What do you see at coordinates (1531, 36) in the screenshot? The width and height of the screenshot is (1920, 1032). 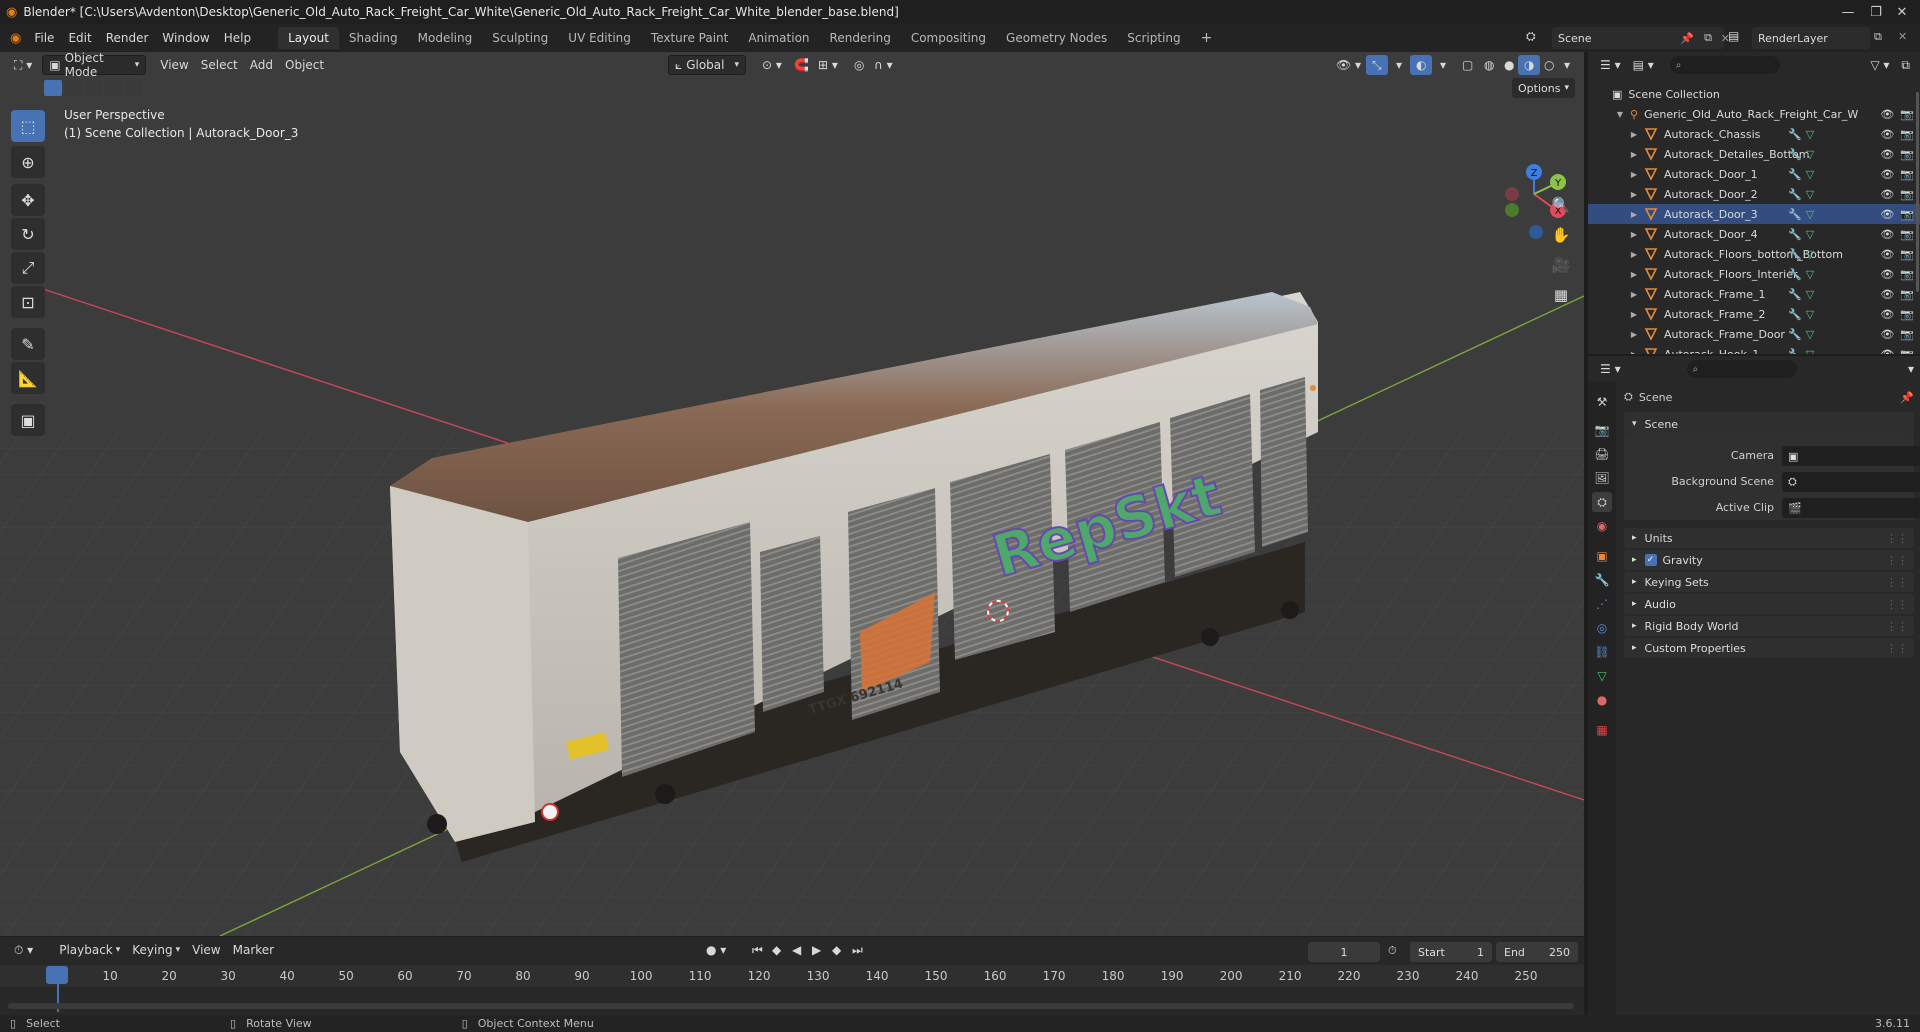 I see `scene-type-icon: ⛭` at bounding box center [1531, 36].